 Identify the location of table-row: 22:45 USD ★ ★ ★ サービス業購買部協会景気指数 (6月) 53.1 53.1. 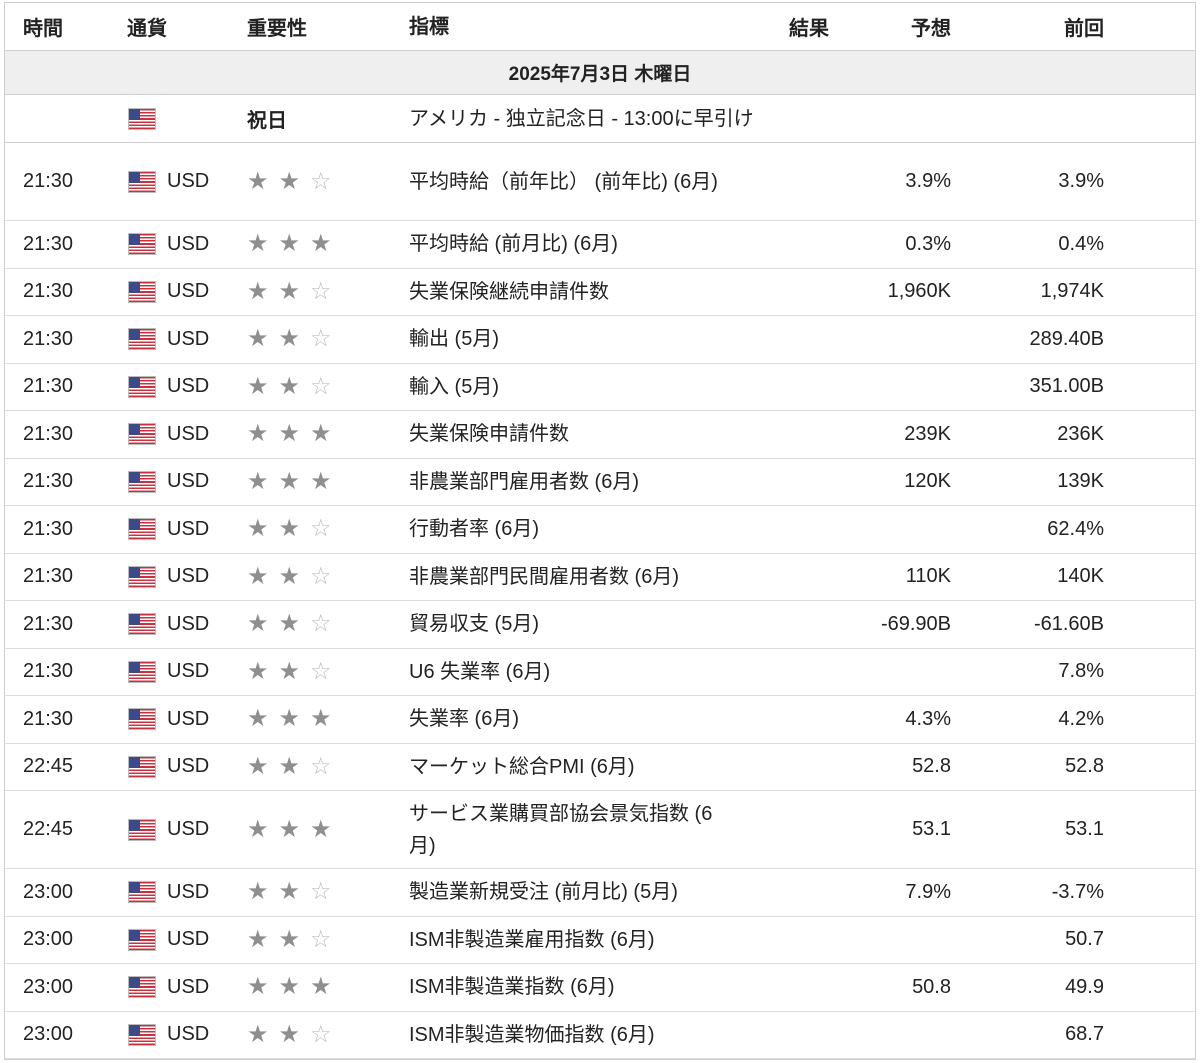
(600, 830).